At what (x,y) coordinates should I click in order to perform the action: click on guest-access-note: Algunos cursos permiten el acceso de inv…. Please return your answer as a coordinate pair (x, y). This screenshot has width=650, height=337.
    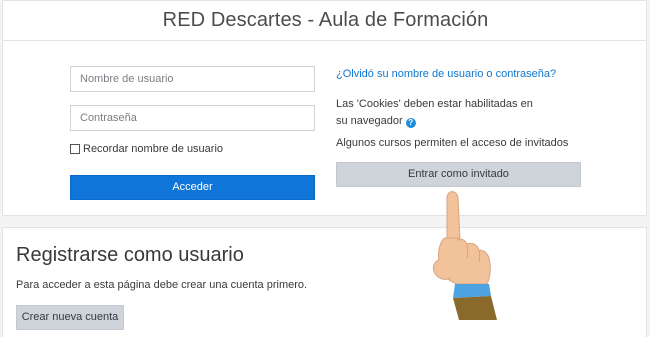
    Looking at the image, I should click on (452, 143).